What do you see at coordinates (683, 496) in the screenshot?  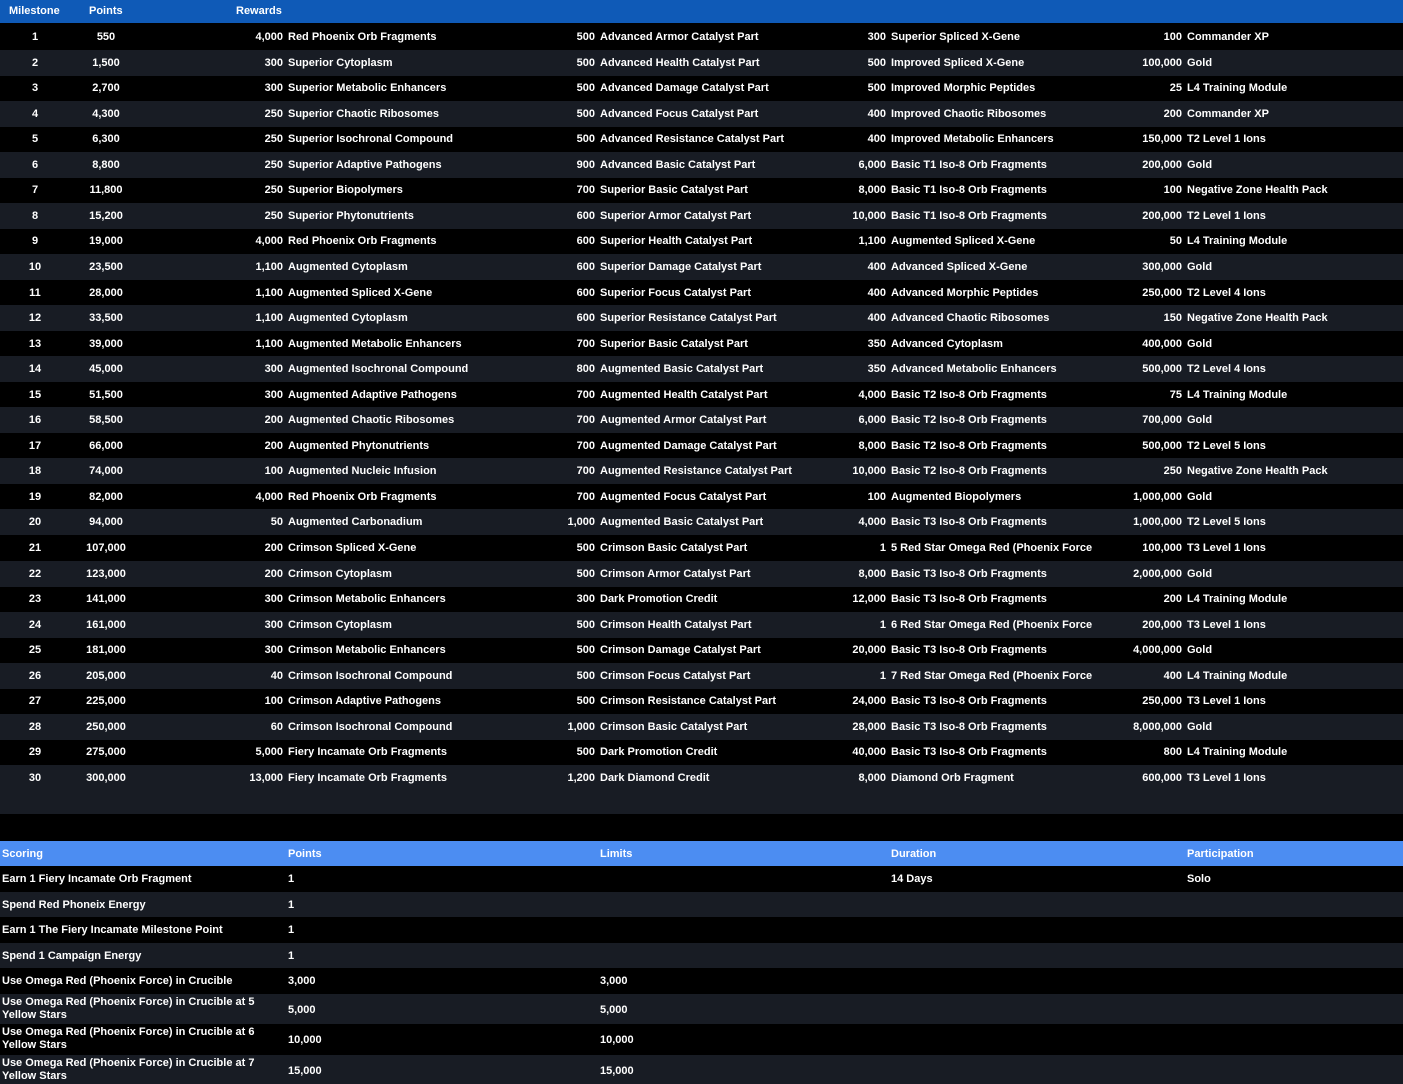 I see `reward-name: Augmented Focus Catalyst Part` at bounding box center [683, 496].